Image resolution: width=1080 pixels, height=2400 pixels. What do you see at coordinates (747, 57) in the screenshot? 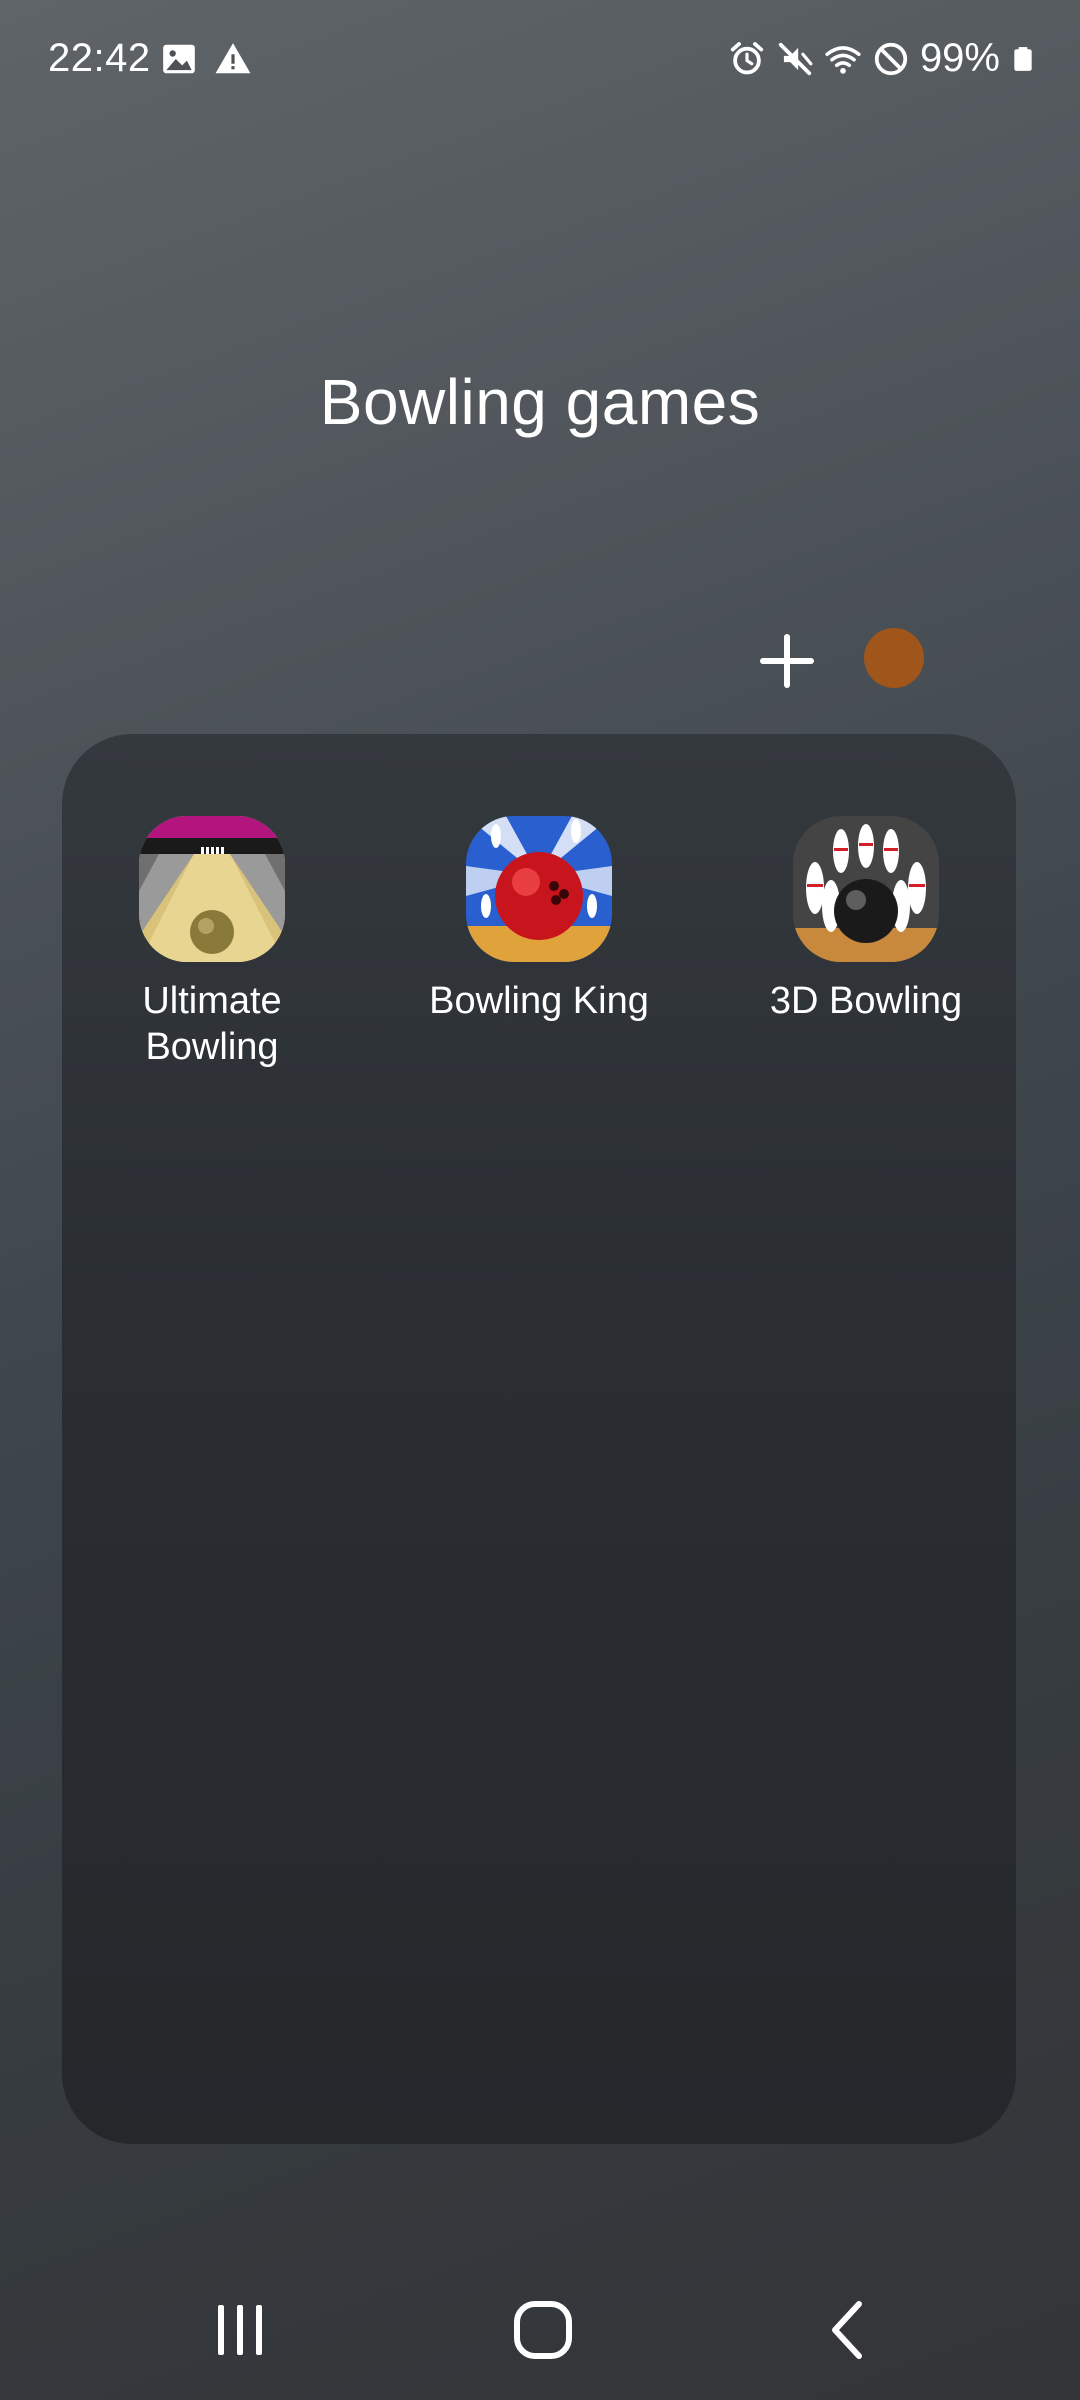
I see `alarm-icon` at bounding box center [747, 57].